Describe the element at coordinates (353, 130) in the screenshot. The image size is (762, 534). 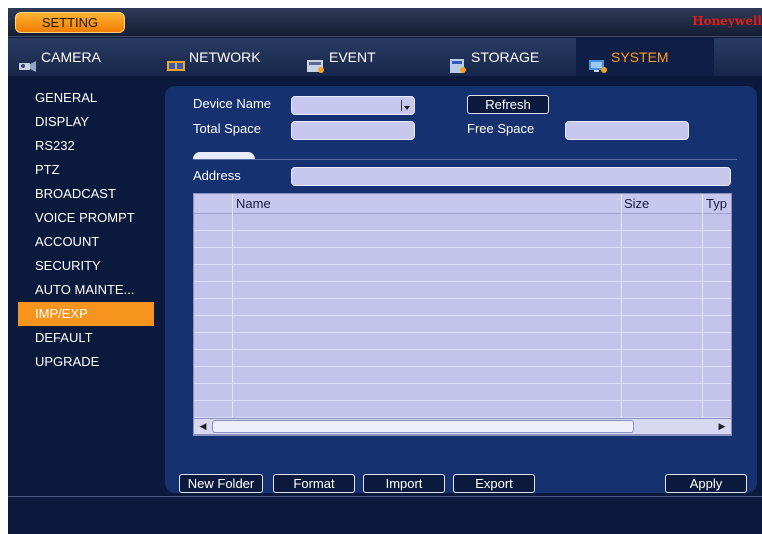
I see `total-space-field` at that location.